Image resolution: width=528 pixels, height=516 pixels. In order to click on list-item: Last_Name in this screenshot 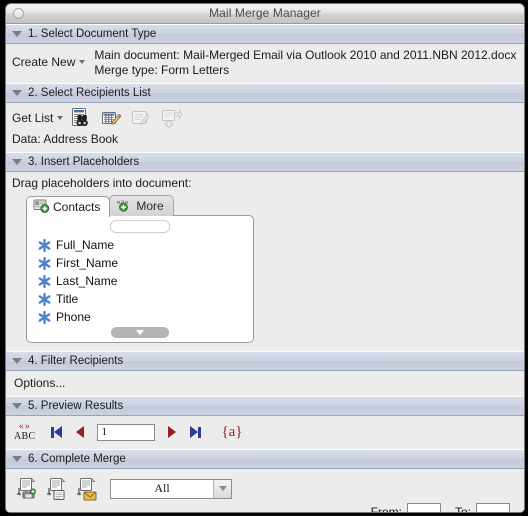, I will do `click(142, 281)`.